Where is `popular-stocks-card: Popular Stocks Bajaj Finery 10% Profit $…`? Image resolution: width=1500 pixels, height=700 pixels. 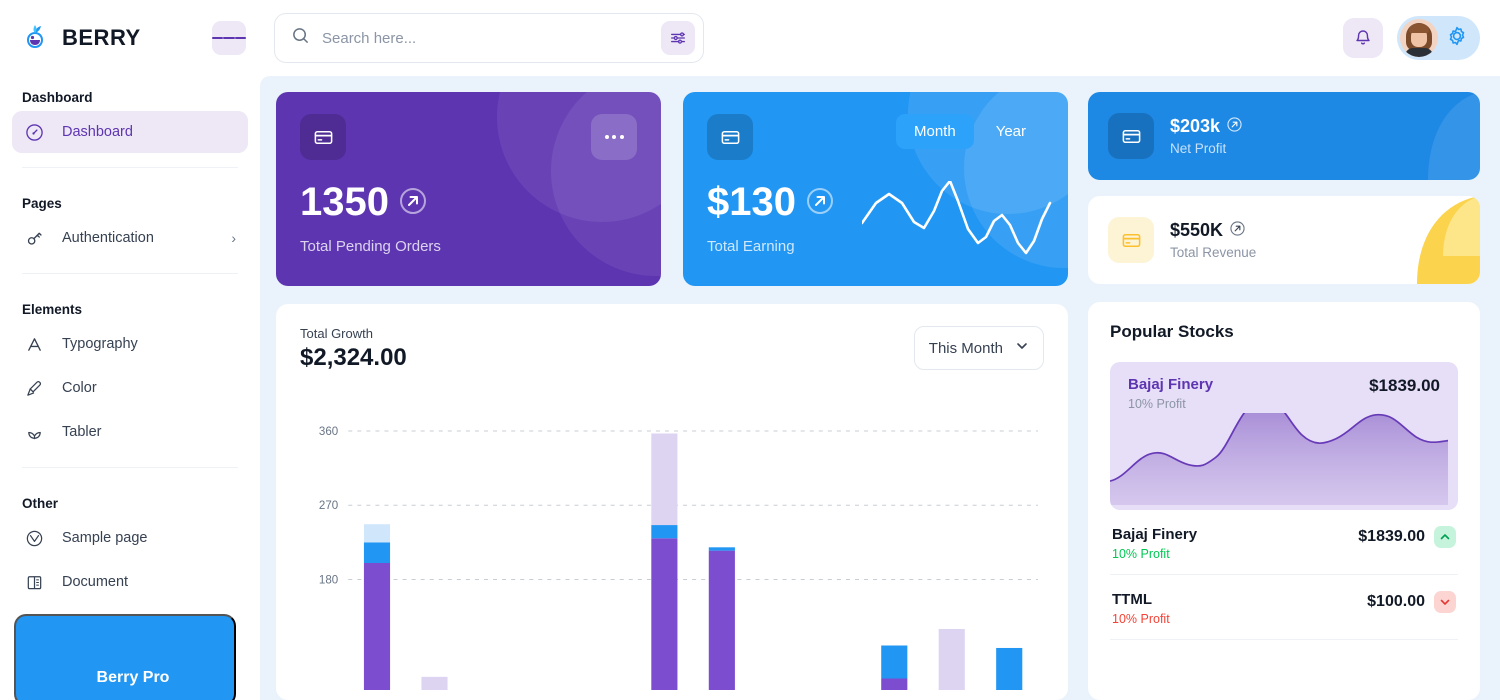 popular-stocks-card: Popular Stocks Bajaj Finery 10% Profit $… is located at coordinates (1284, 501).